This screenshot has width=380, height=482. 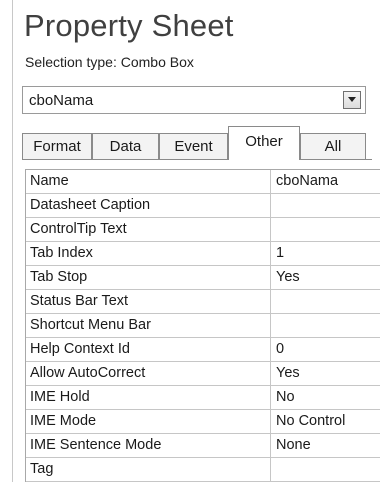 What do you see at coordinates (197, 159) in the screenshot?
I see `tab-strip-divider` at bounding box center [197, 159].